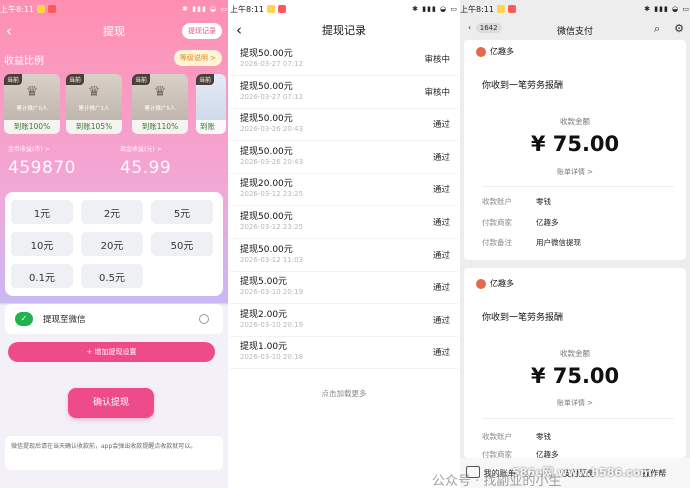  I want to click on watermark-account: 公众号 · 找副业的小生, so click(497, 481).